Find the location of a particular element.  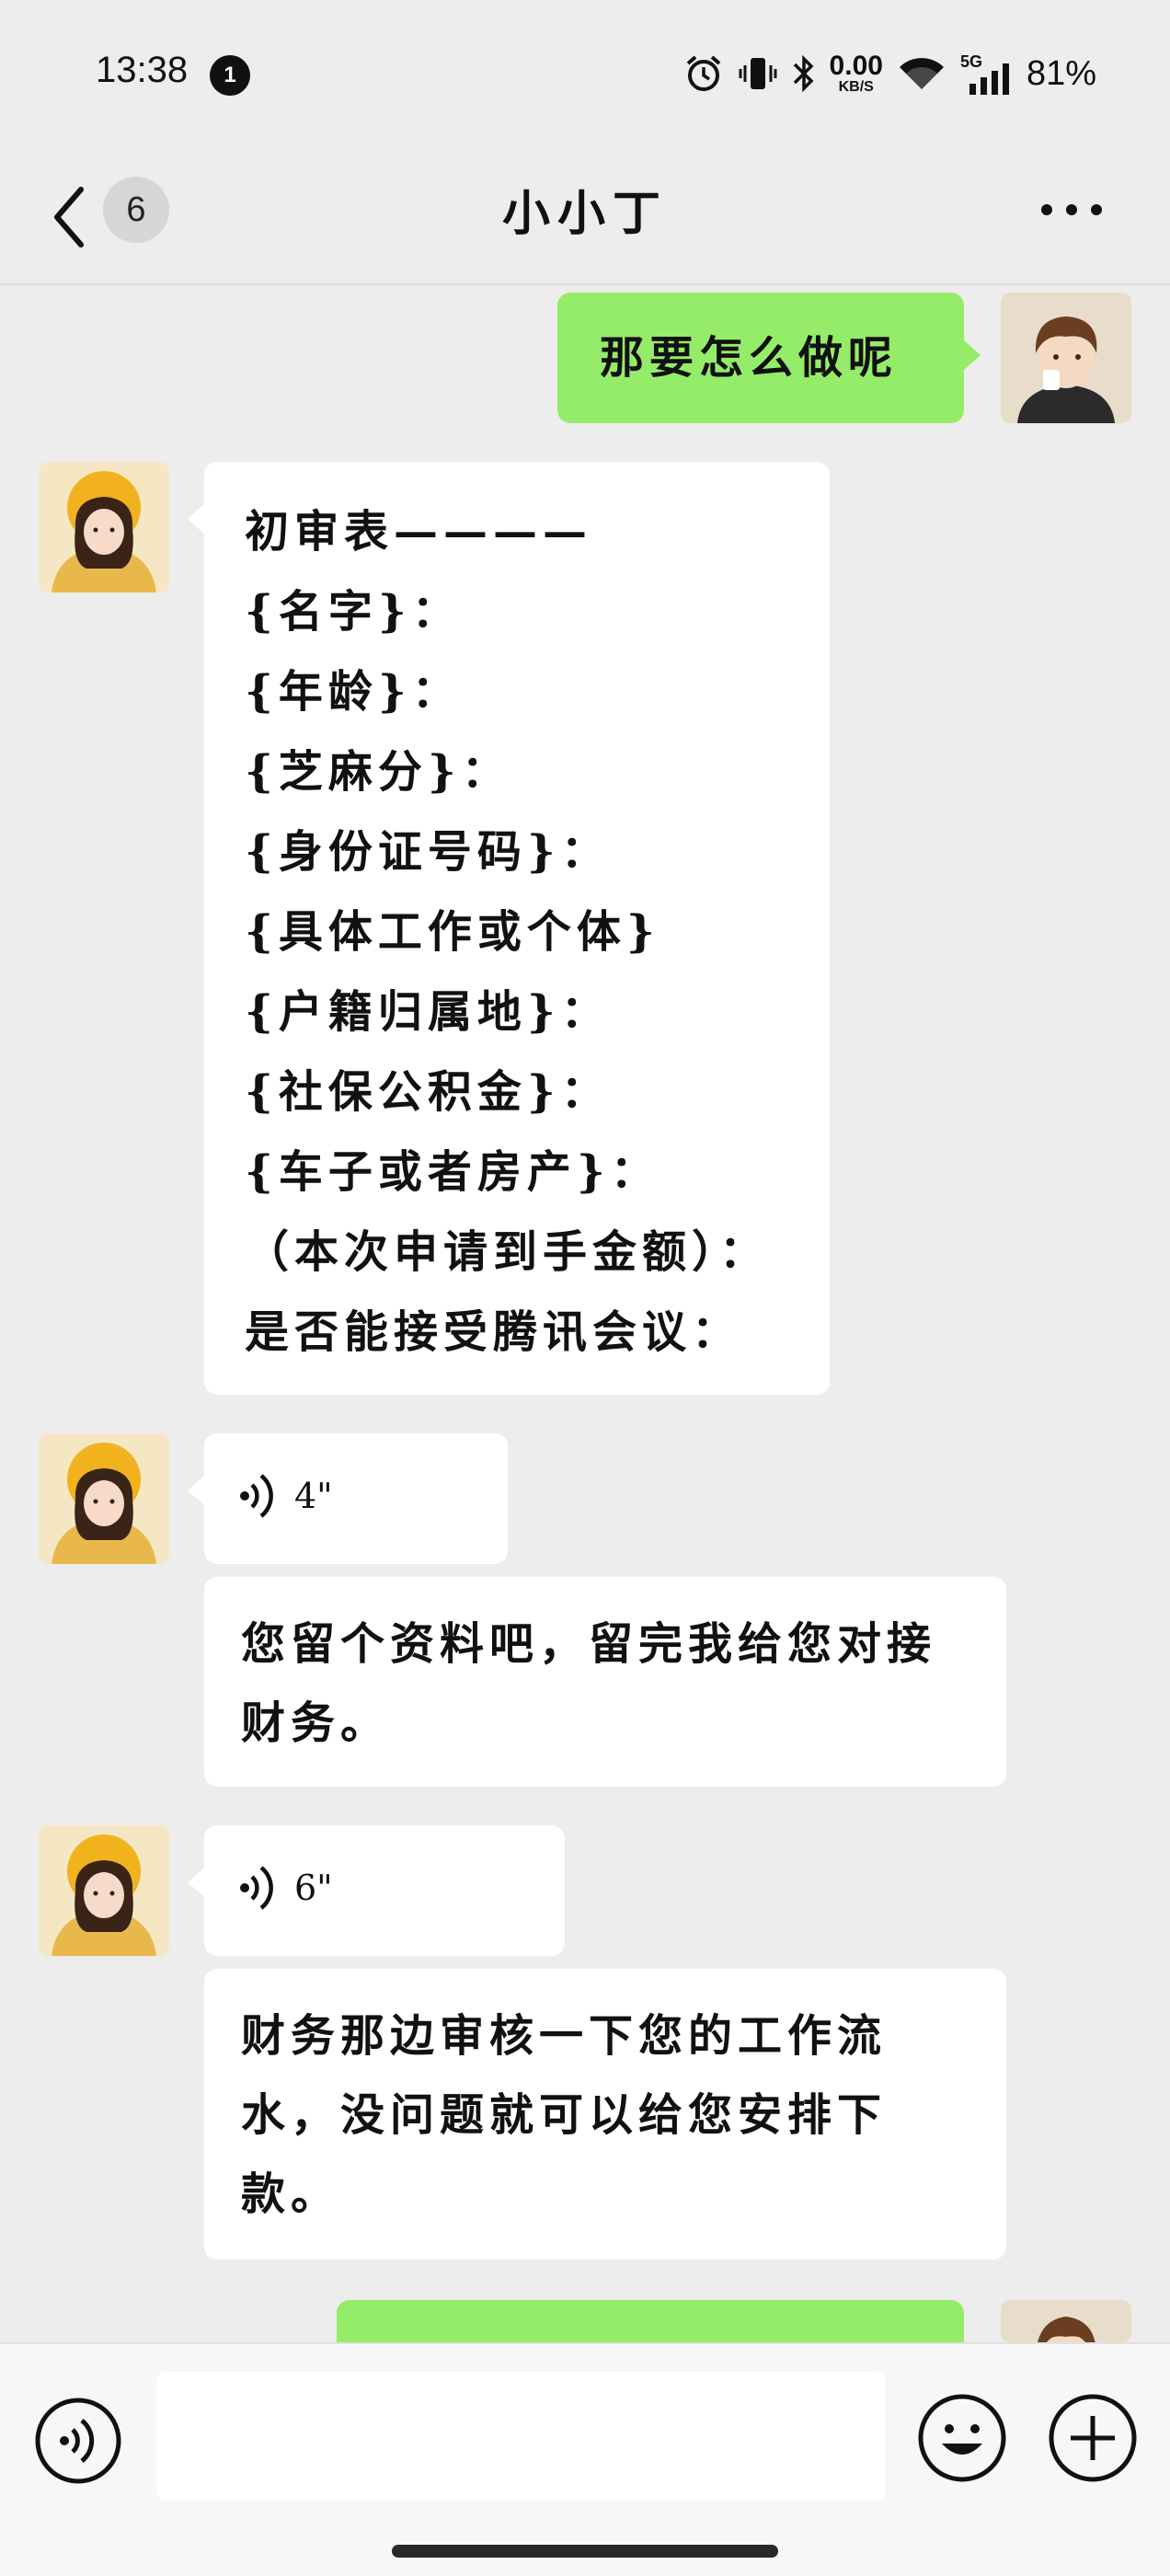

voice-message-bubble: 4" is located at coordinates (348, 1498).